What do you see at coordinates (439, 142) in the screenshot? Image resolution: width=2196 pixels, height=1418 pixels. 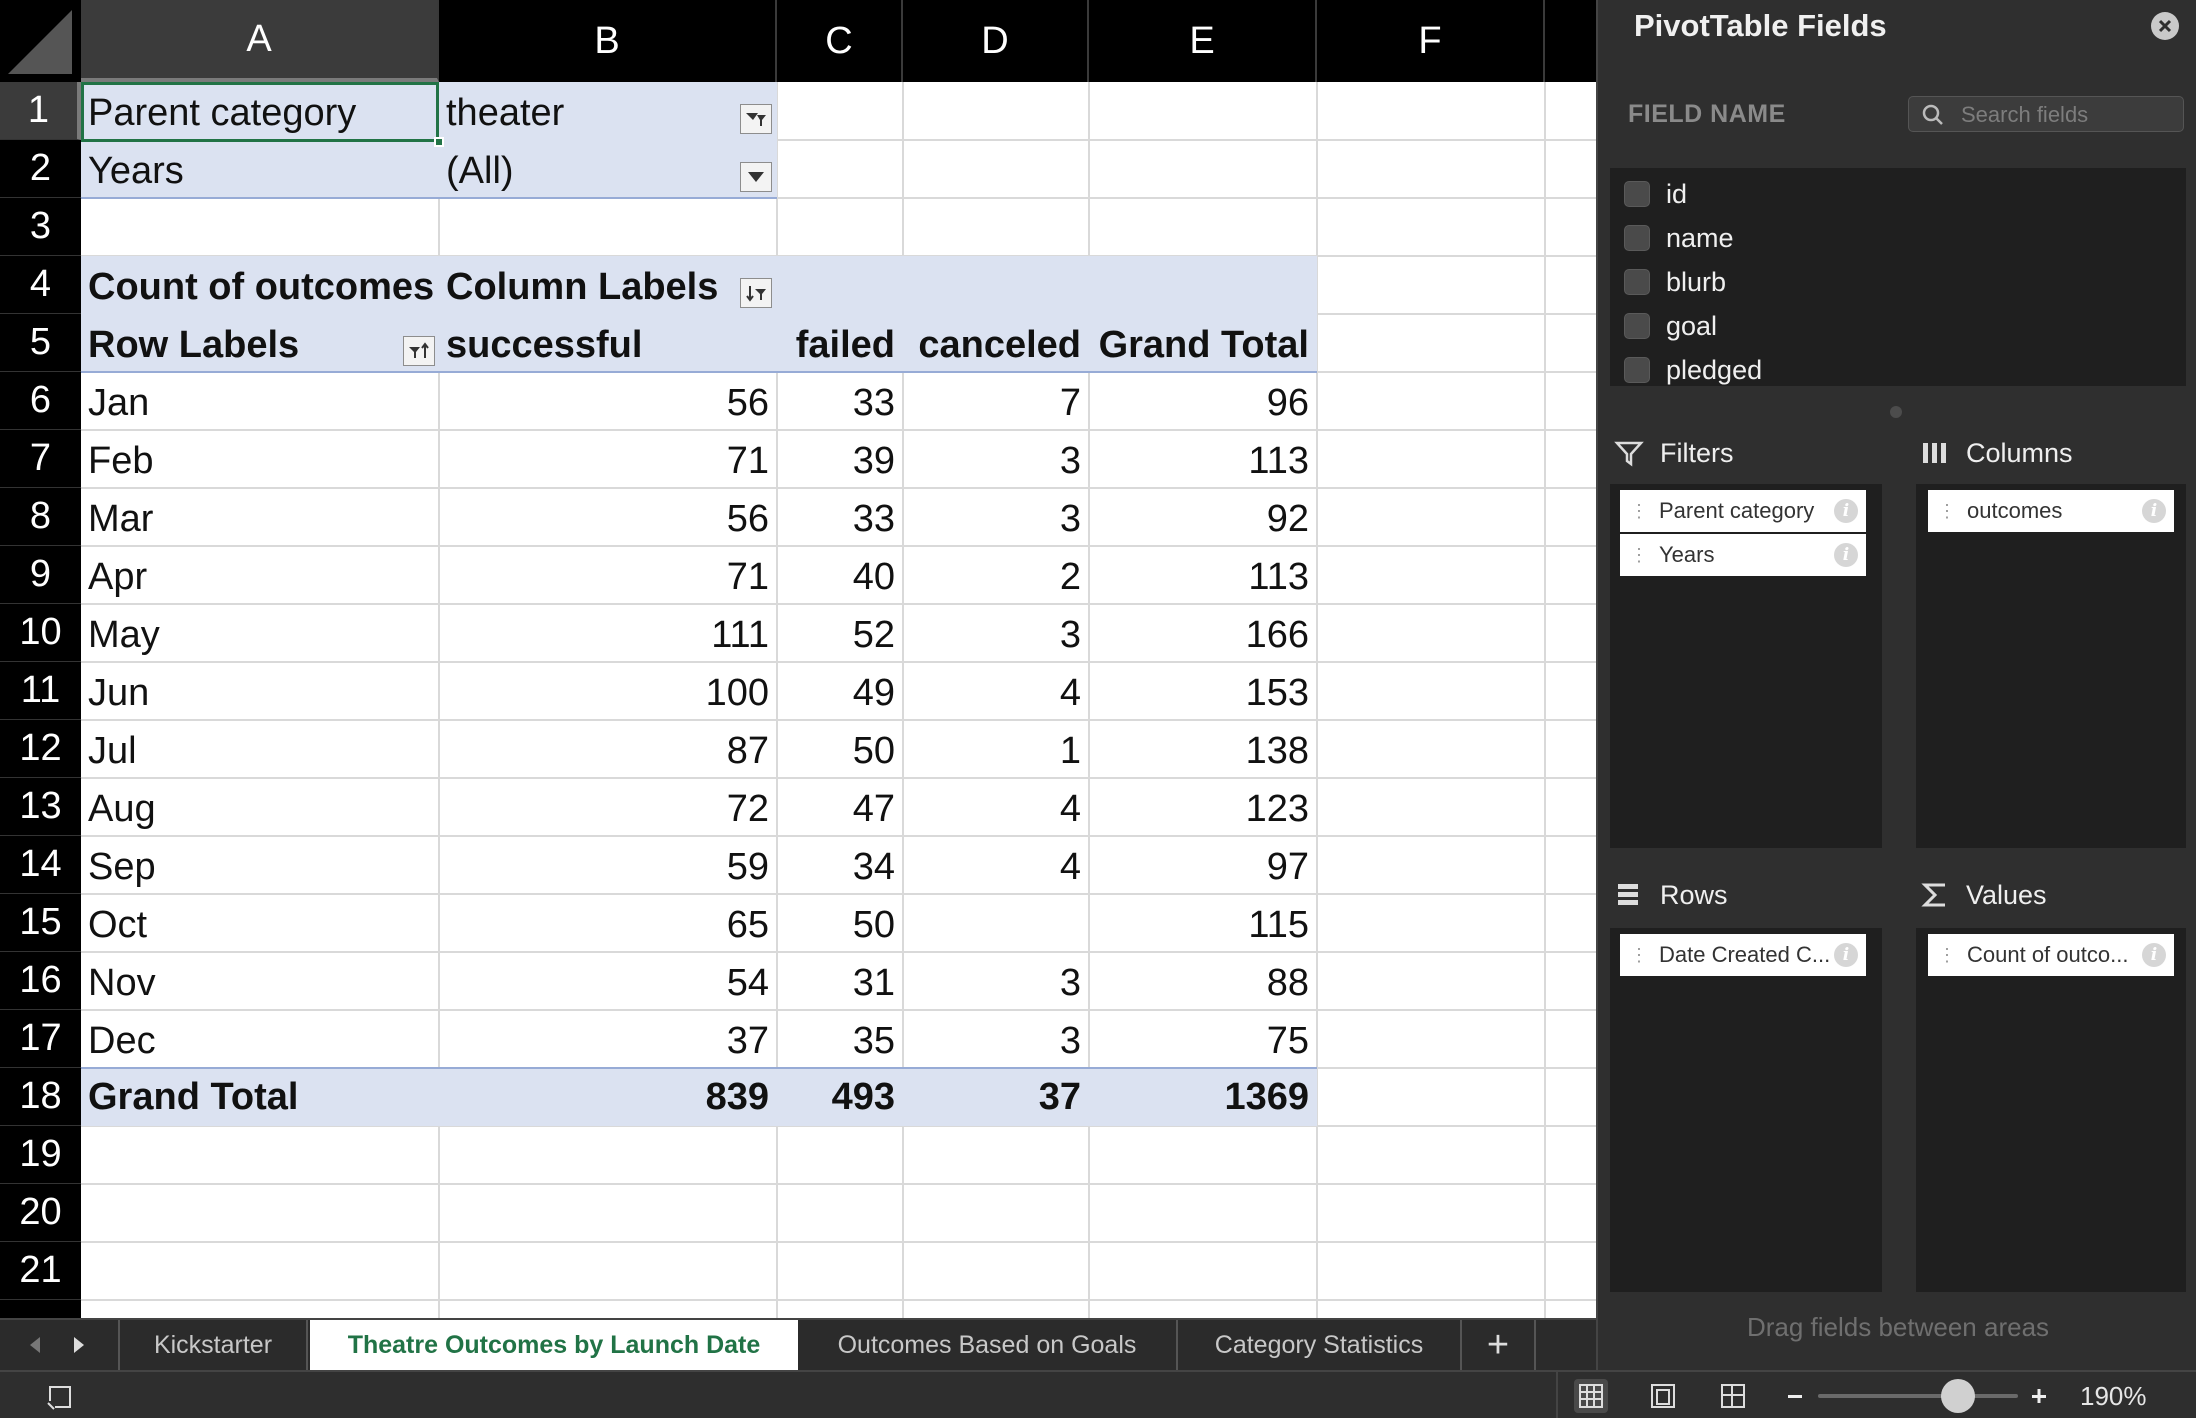 I see `fill-handle` at bounding box center [439, 142].